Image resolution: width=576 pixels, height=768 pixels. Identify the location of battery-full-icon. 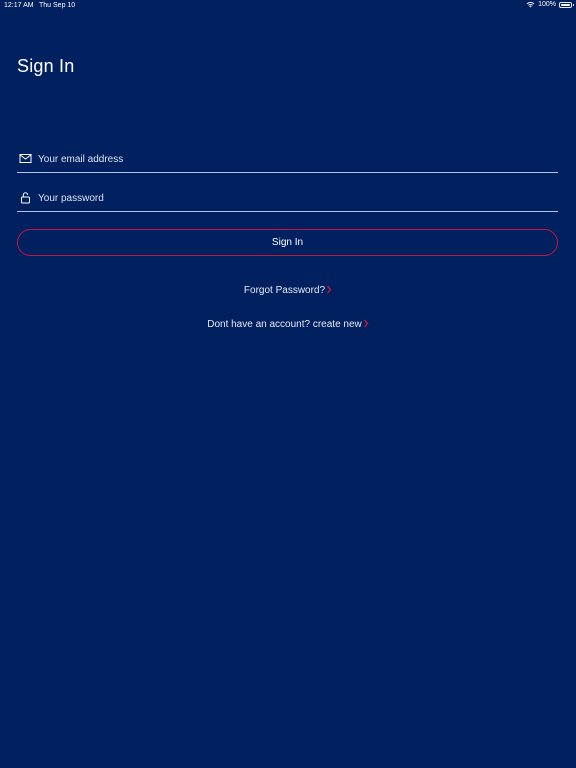
(566, 4).